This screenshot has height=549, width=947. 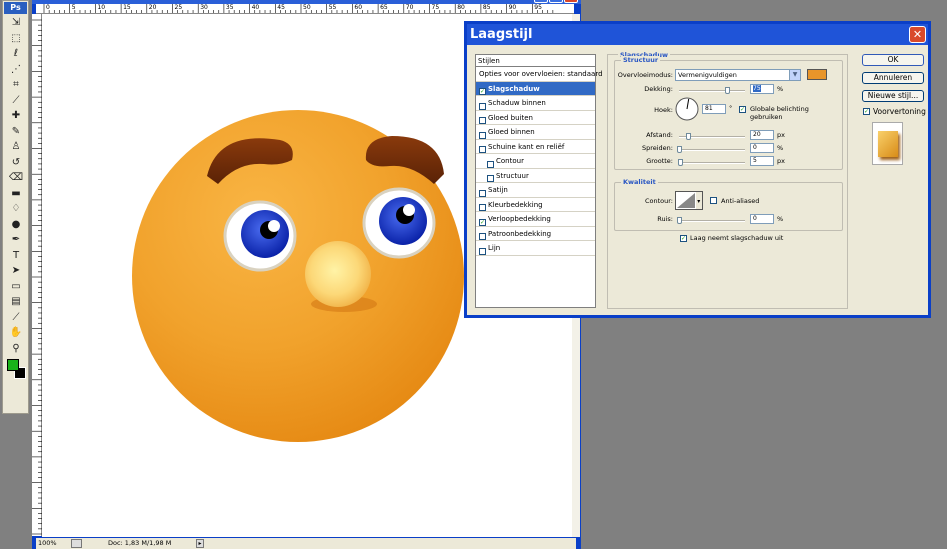 I want to click on dialog-close-button: ✕, so click(x=917, y=34).